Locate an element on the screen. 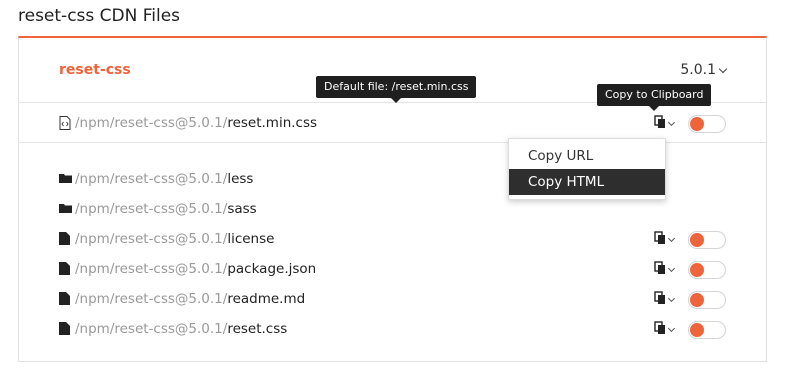  file-name: less is located at coordinates (240, 179).